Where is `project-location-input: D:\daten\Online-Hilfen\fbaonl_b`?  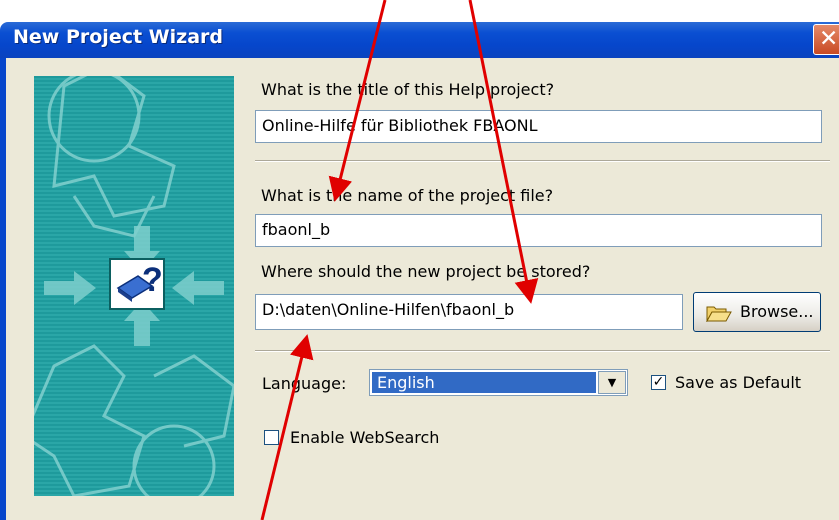 project-location-input: D:\daten\Online-Hilfen\fbaonl_b is located at coordinates (469, 312).